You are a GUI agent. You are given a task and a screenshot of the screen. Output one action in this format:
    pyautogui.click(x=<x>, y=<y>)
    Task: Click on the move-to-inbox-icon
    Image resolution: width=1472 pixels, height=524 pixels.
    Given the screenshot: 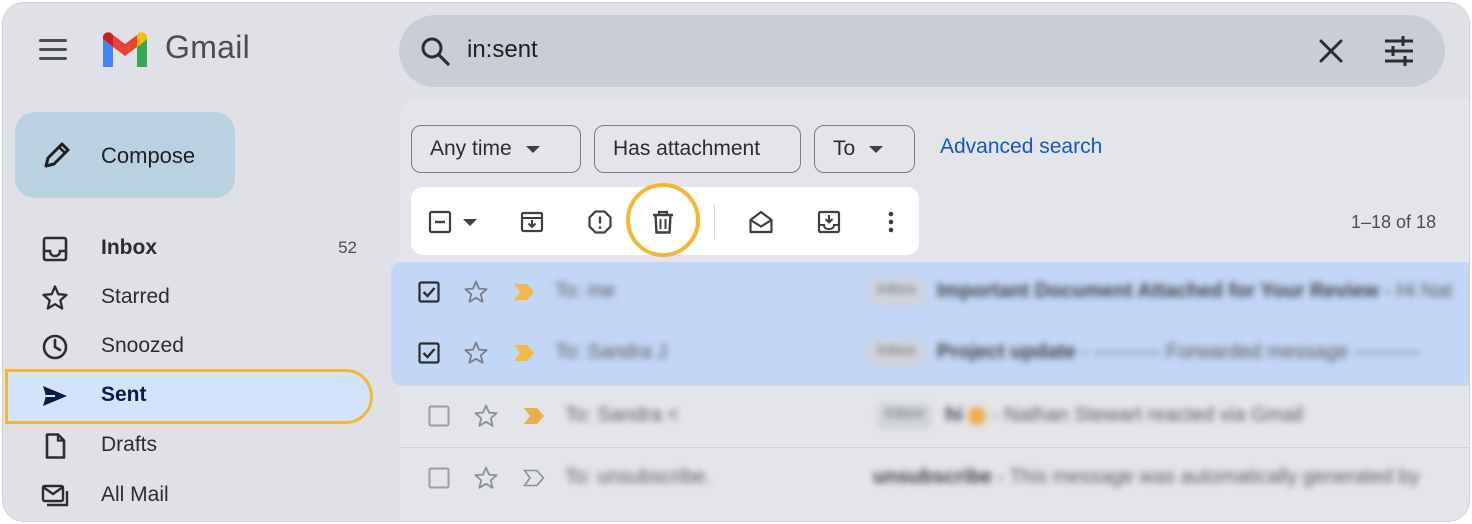 What is the action you would take?
    pyautogui.click(x=829, y=222)
    